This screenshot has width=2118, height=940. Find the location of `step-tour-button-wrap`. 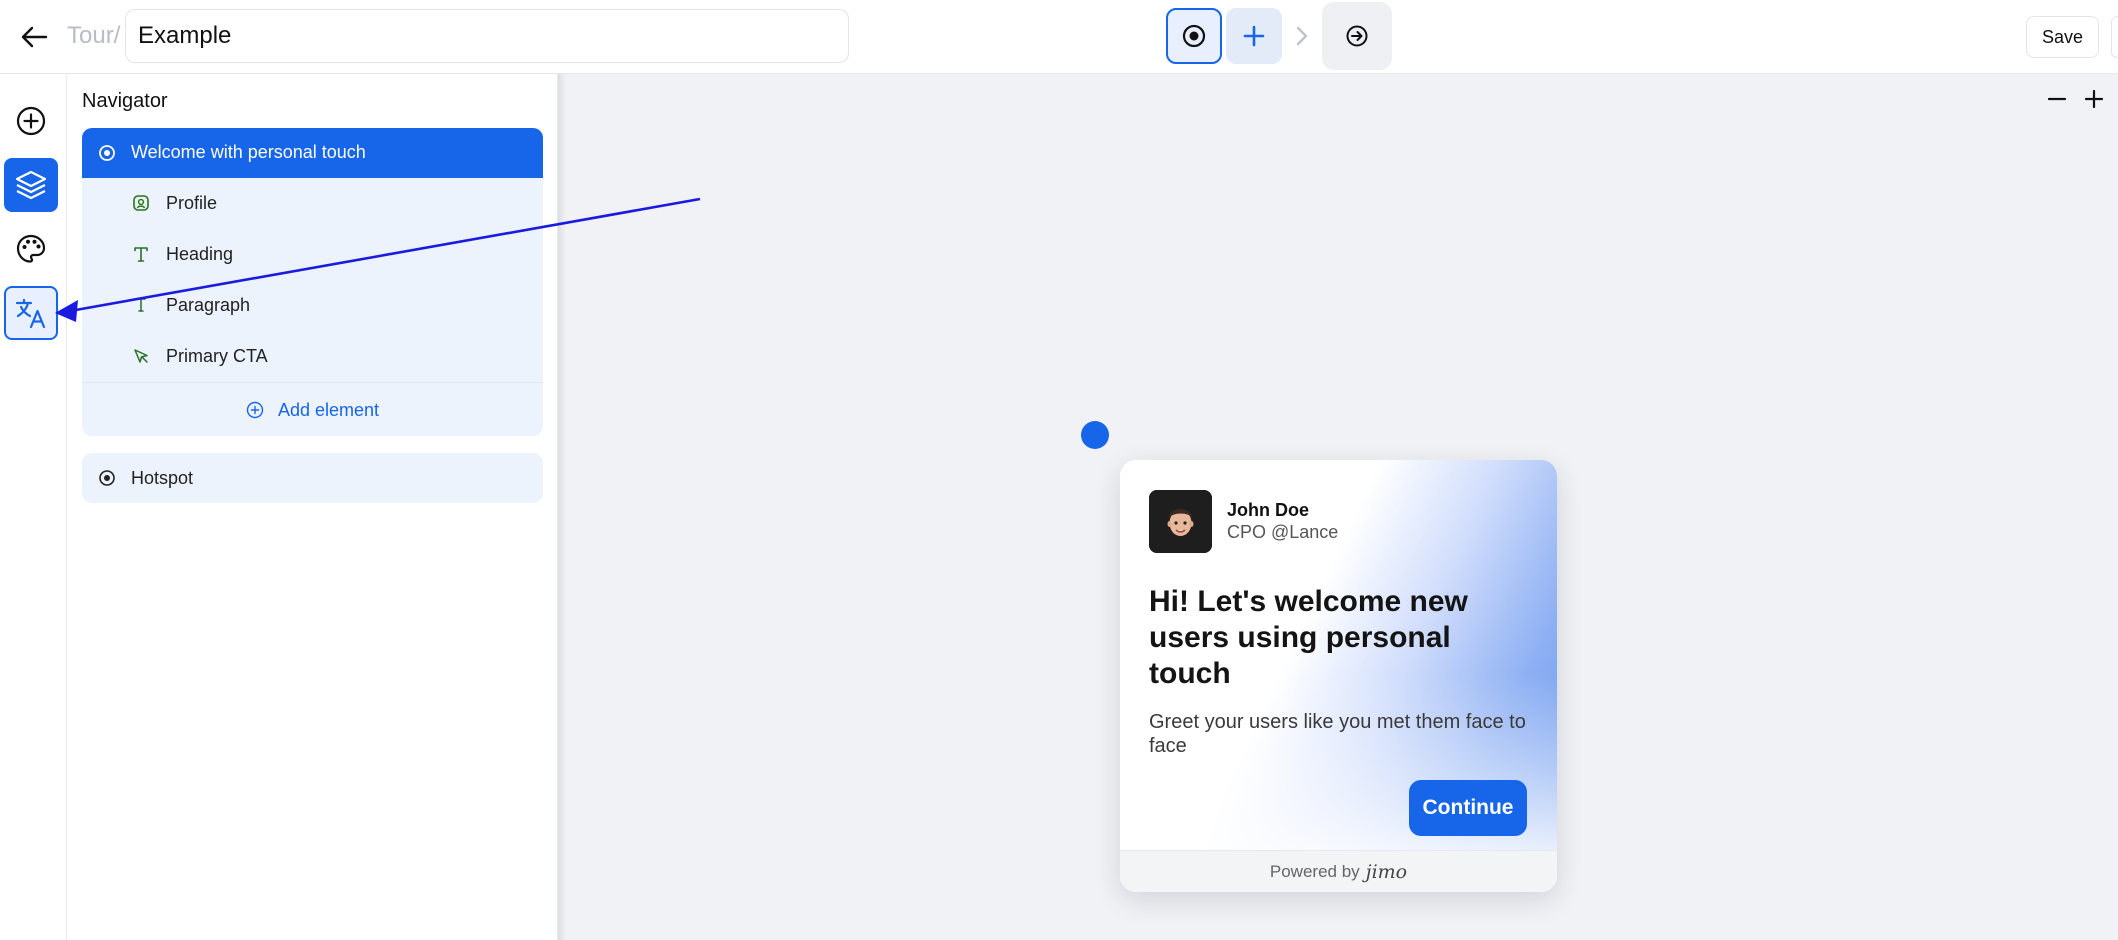

step-tour-button-wrap is located at coordinates (1194, 36).